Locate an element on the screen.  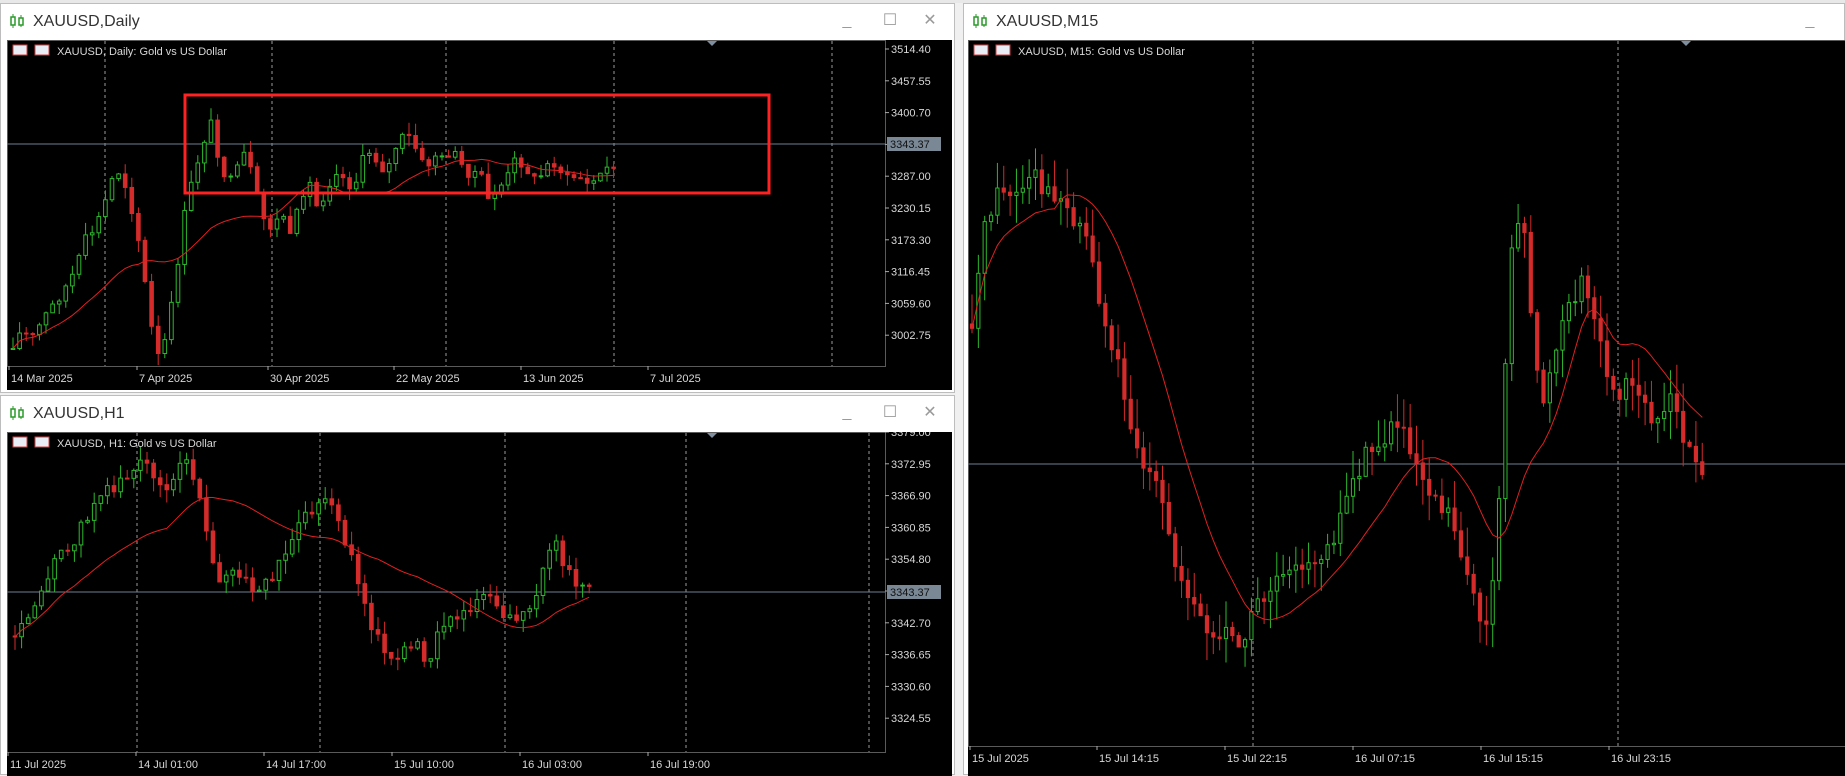
window-titlebar: XAUUSD,H1 _ ☐ ✕ is located at coordinates (477, 413).